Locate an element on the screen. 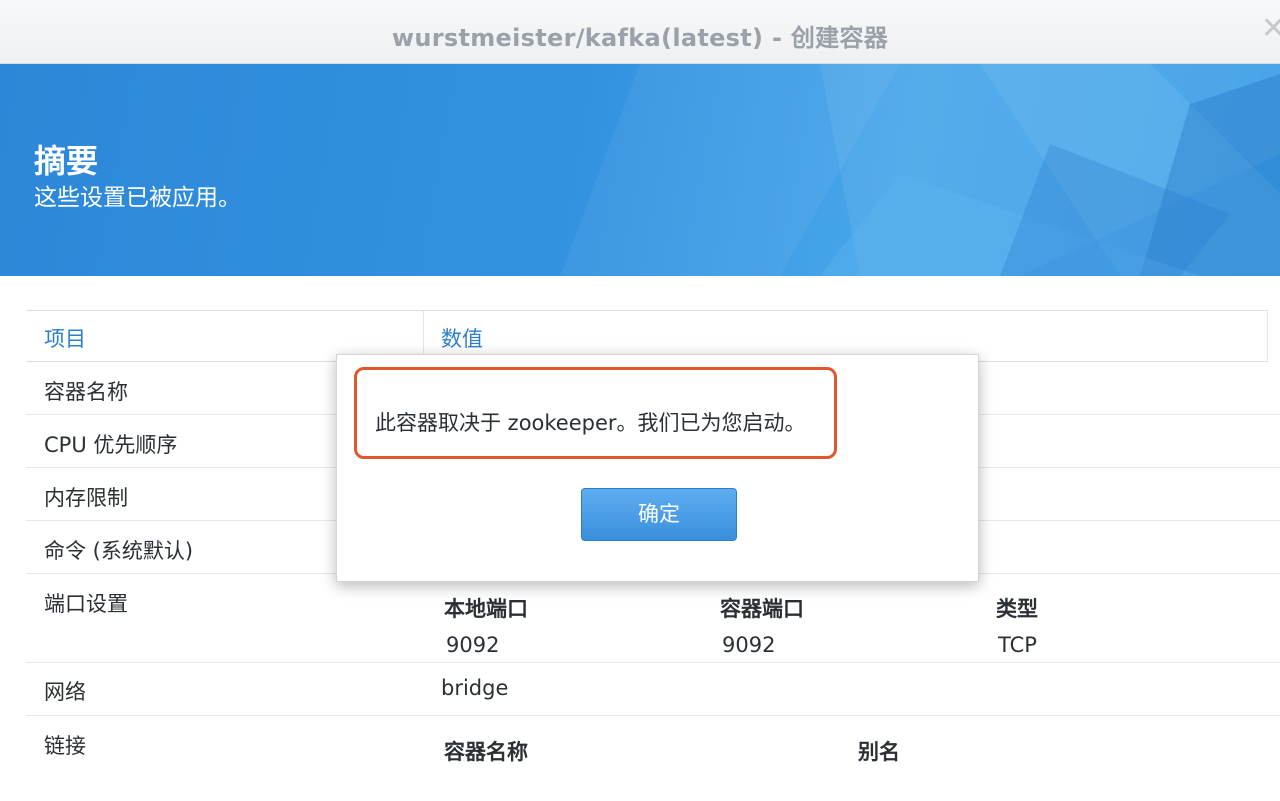  links-alias-header: 别名 is located at coordinates (879, 752).